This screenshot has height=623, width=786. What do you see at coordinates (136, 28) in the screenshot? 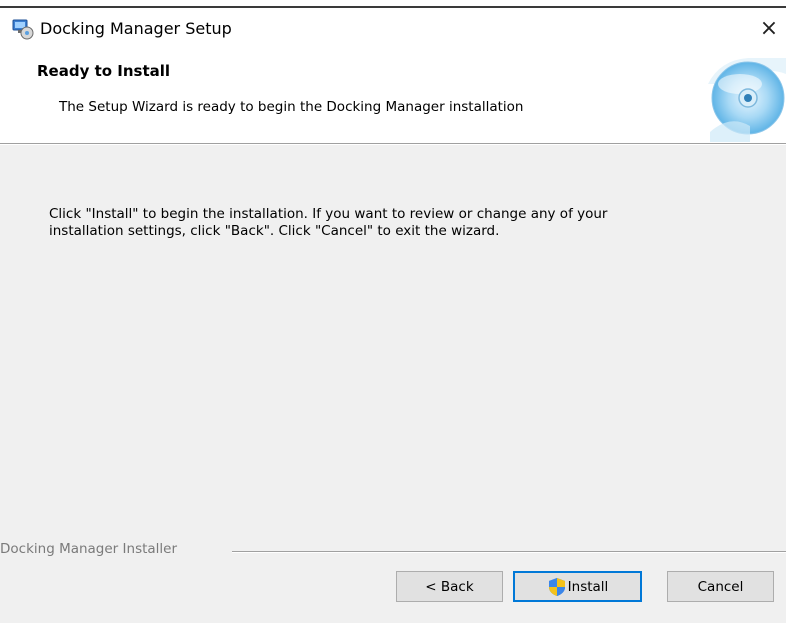
I see `window-title: Docking Manager Setup` at bounding box center [136, 28].